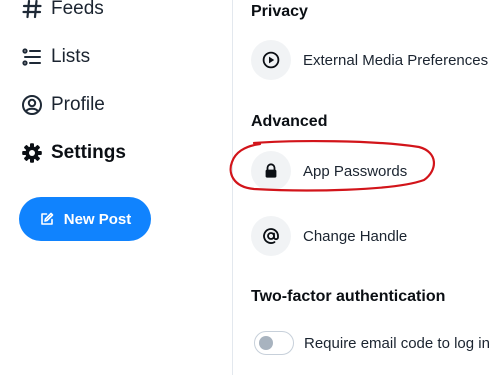 This screenshot has height=375, width=498. I want to click on column-divider, so click(232, 187).